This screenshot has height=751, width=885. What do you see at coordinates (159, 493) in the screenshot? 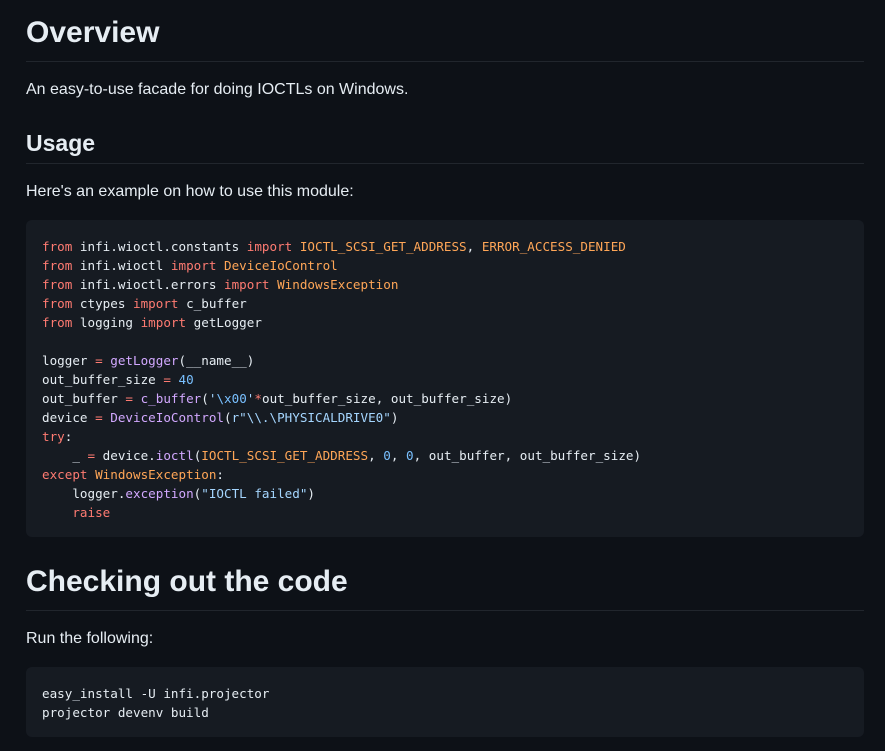
I see `code-token: exception` at bounding box center [159, 493].